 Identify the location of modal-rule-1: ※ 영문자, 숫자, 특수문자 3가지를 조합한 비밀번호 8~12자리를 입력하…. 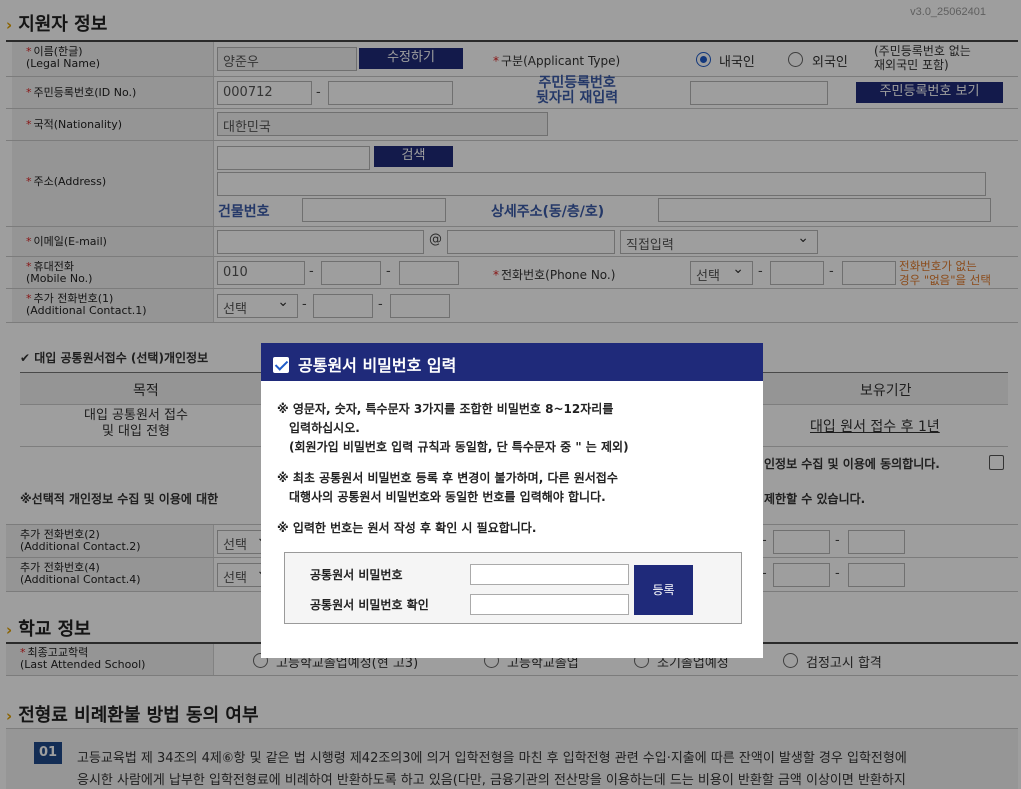
(453, 428).